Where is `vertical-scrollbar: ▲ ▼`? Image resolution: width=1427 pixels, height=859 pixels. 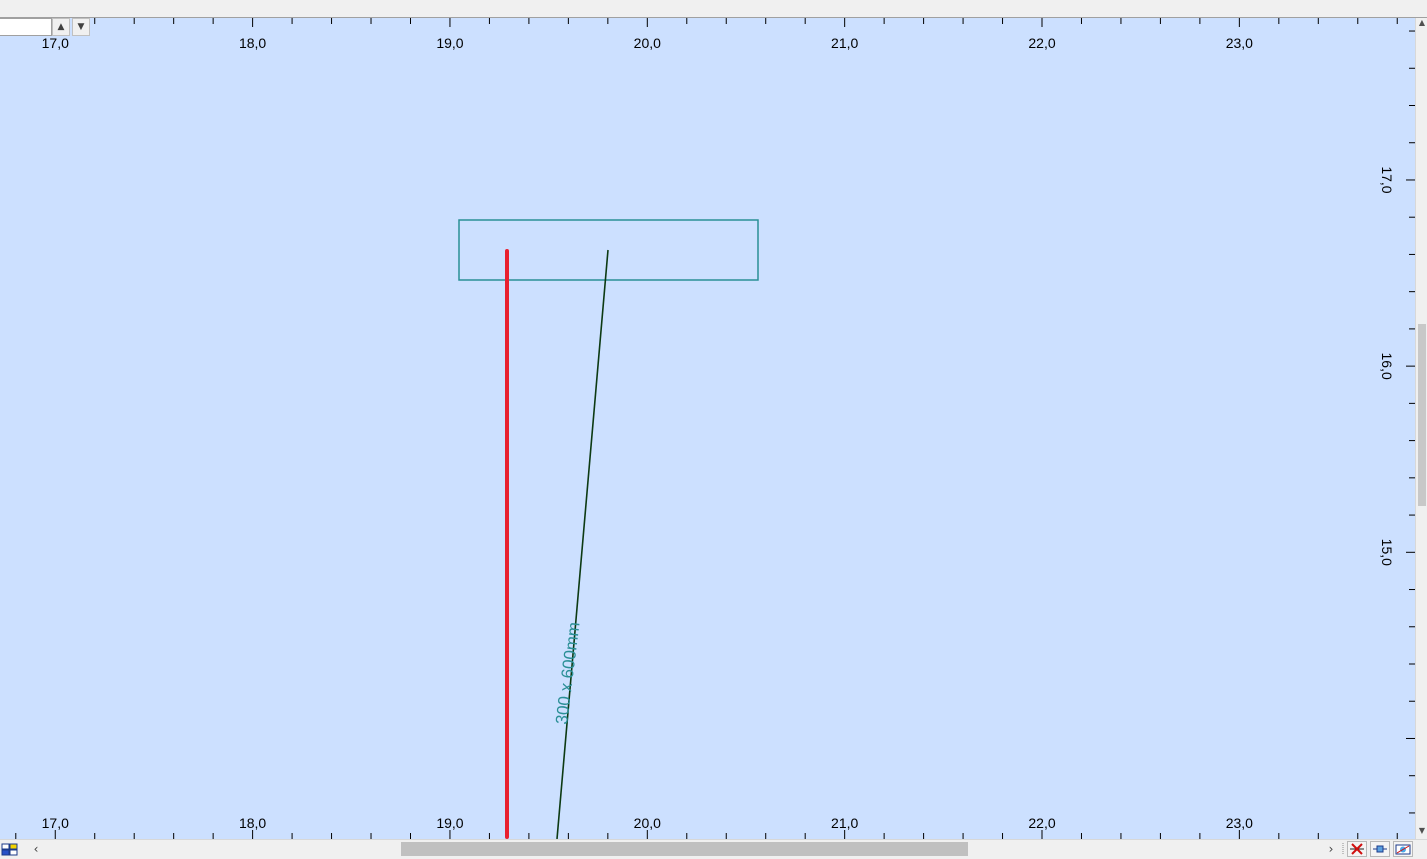 vertical-scrollbar: ▲ ▼ is located at coordinates (1421, 428).